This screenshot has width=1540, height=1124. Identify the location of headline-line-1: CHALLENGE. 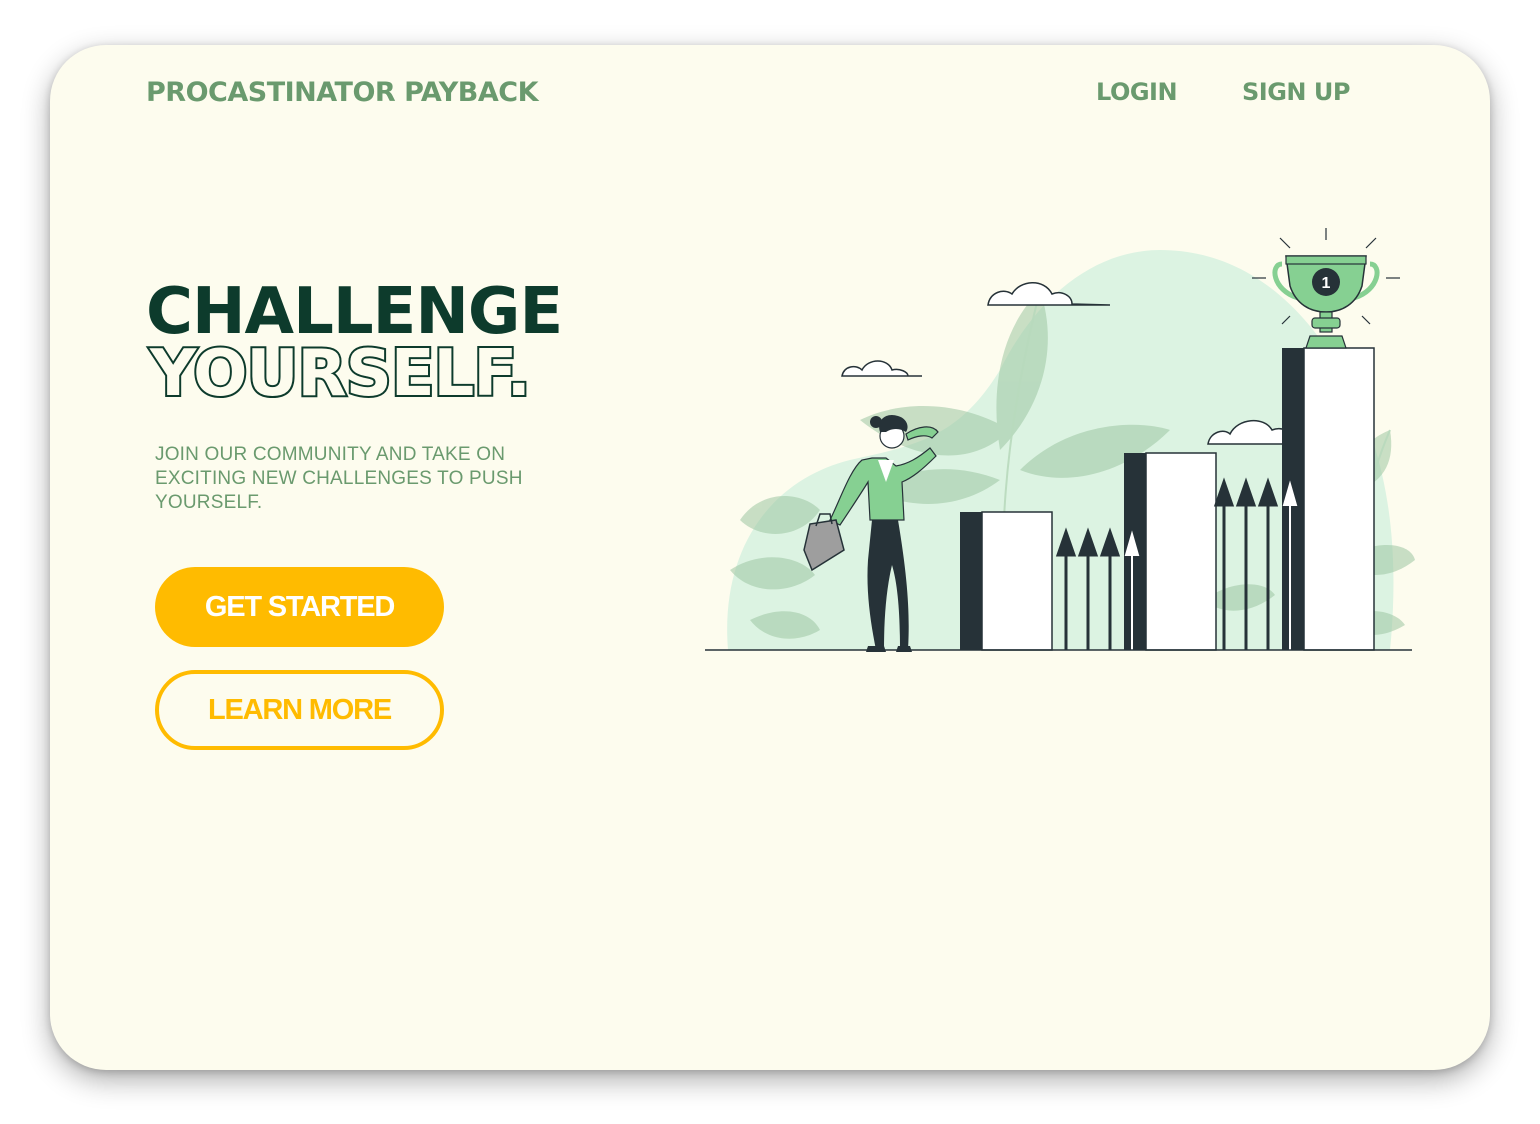
(354, 312).